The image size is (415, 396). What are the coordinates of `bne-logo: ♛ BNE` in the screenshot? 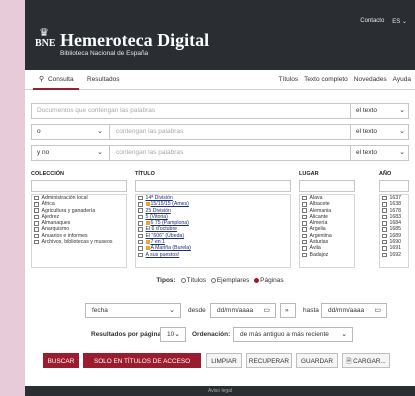 It's located at (45, 38).